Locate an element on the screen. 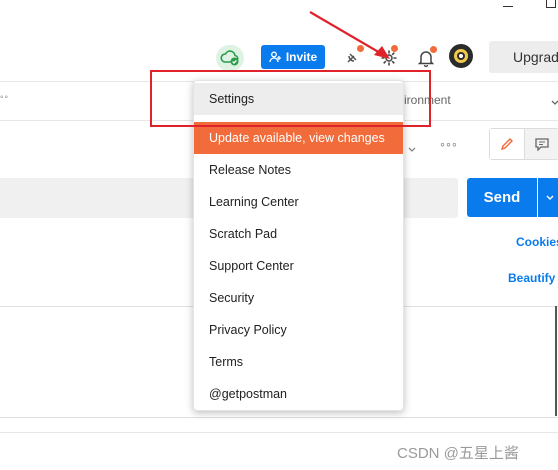  menu-item-label: Security is located at coordinates (232, 298).